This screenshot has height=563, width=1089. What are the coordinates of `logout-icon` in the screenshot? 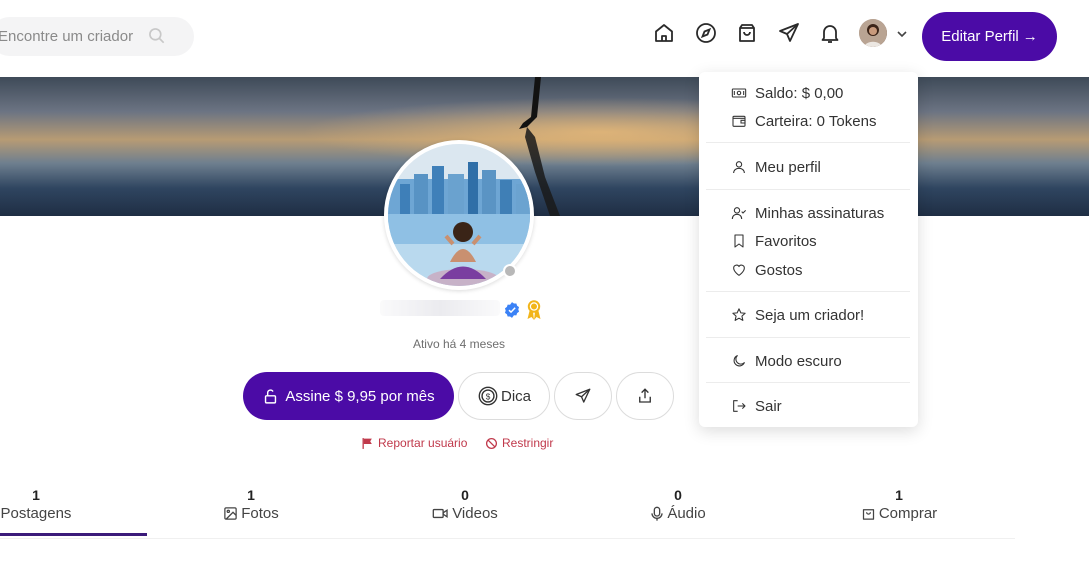 It's located at (739, 406).